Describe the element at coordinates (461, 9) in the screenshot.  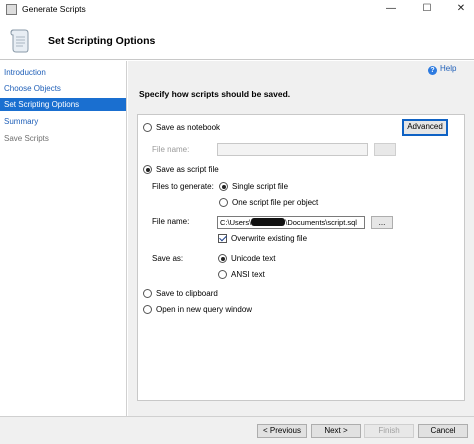
I see `close-button: ✕` at that location.